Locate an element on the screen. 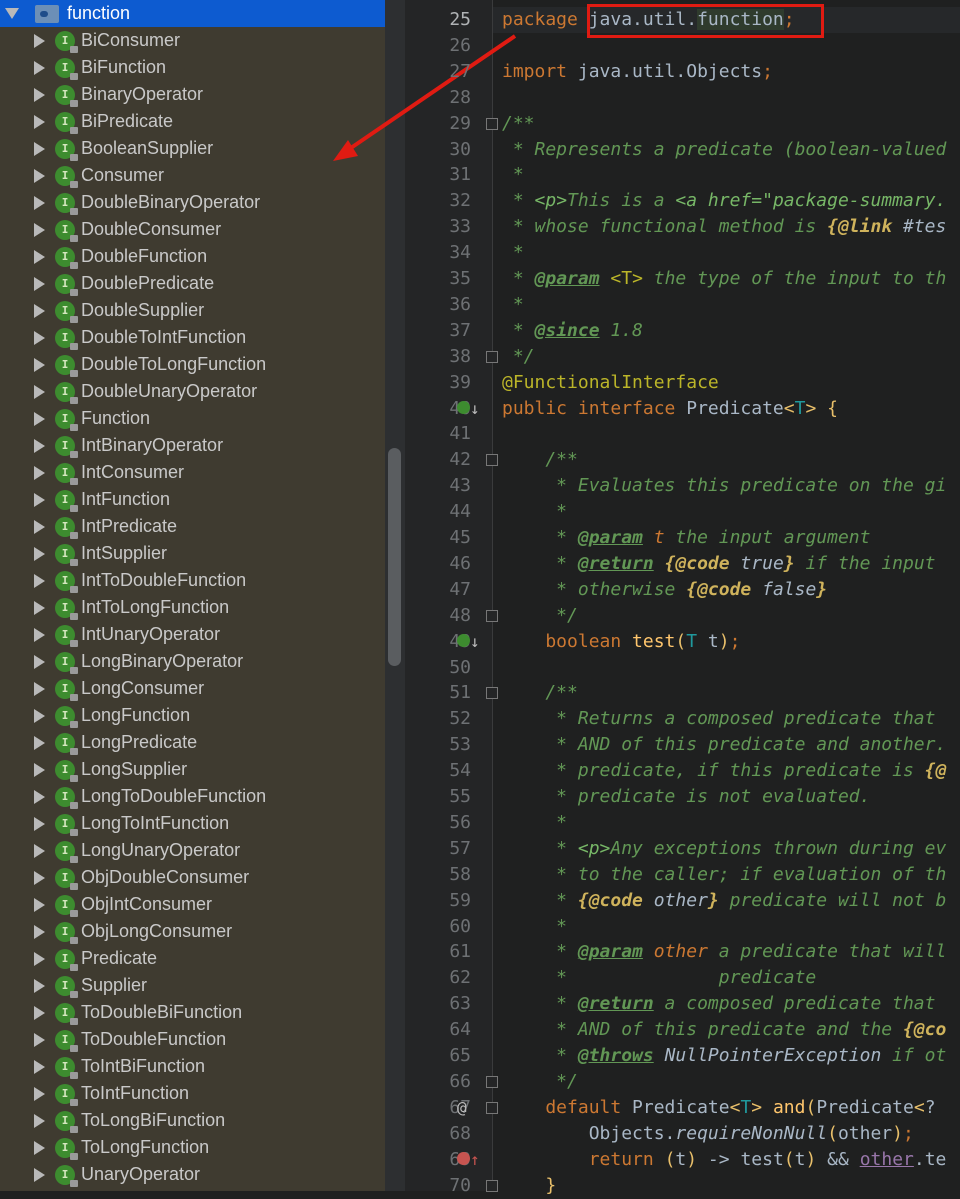  tree-item: I DoubleToLongFunction is located at coordinates (192, 364).